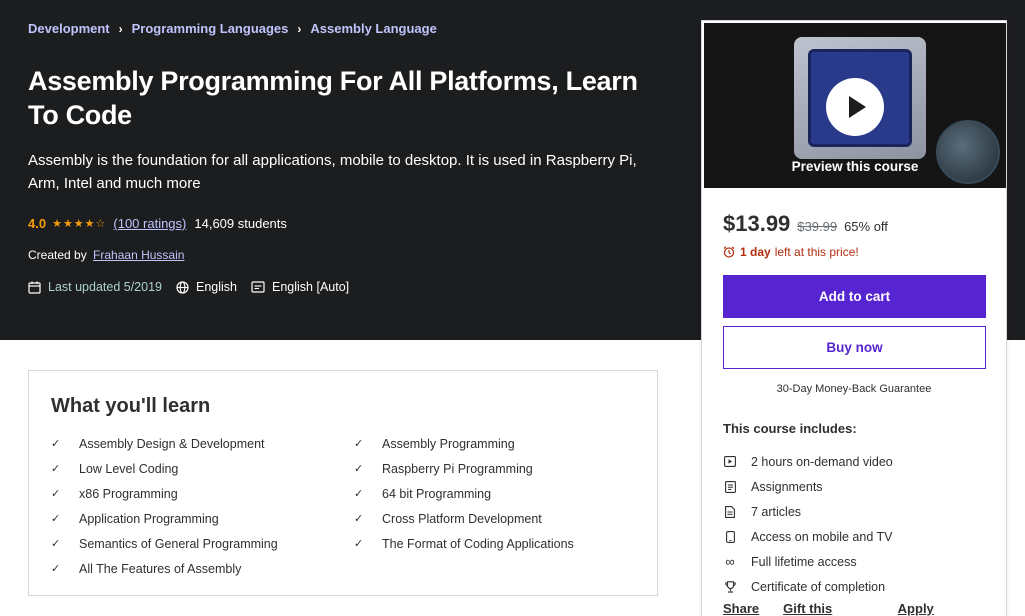 This screenshot has height=616, width=1025. I want to click on list-item: 7 articles, so click(858, 511).